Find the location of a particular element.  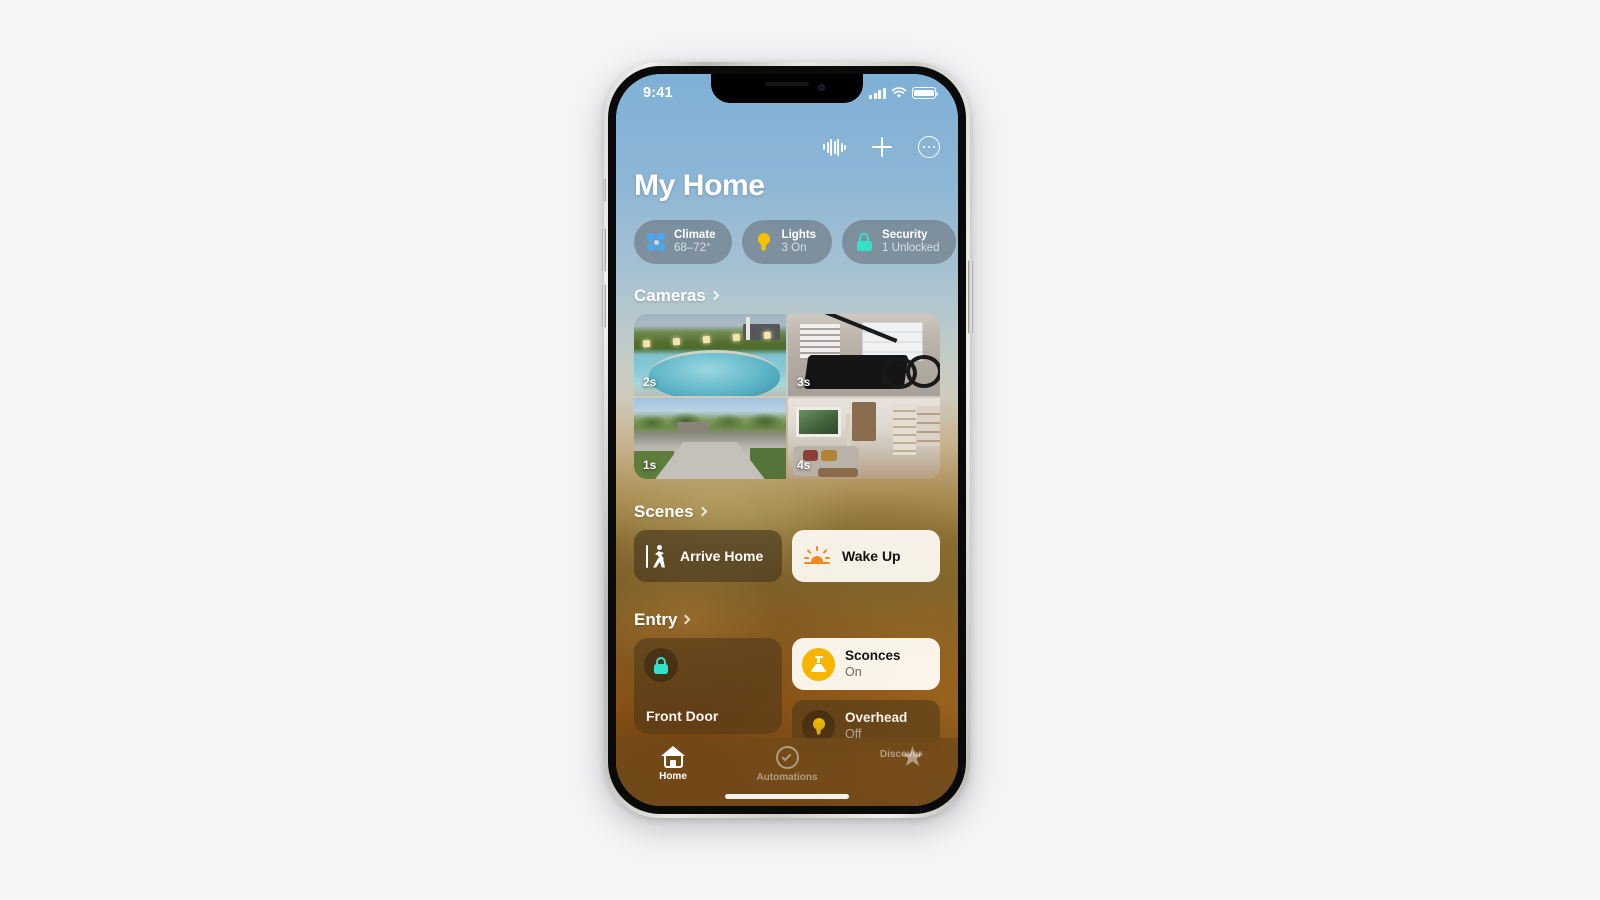

status-bar-time: 9:41 is located at coordinates (658, 93).